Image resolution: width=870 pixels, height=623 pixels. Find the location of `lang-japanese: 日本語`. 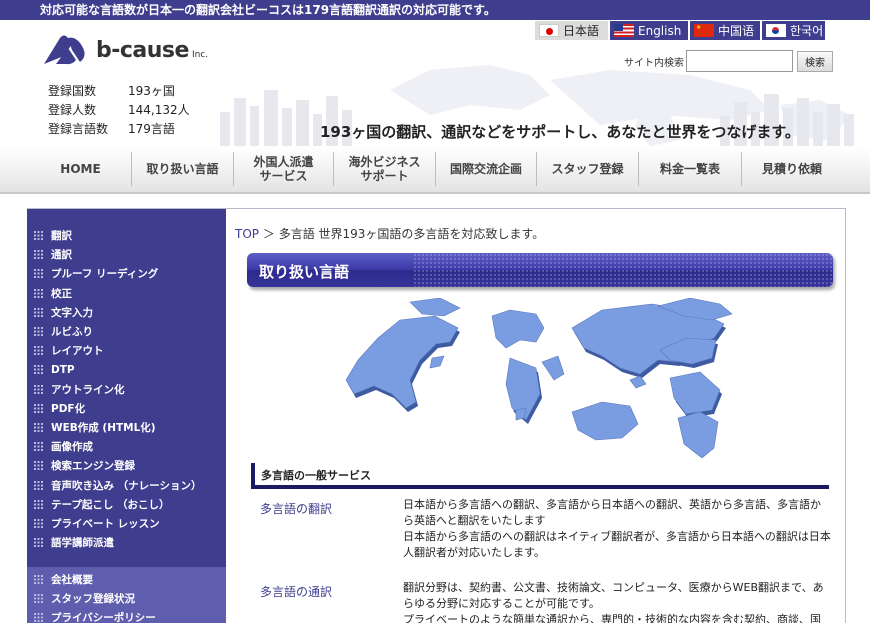

lang-japanese: 日本語 is located at coordinates (571, 30).